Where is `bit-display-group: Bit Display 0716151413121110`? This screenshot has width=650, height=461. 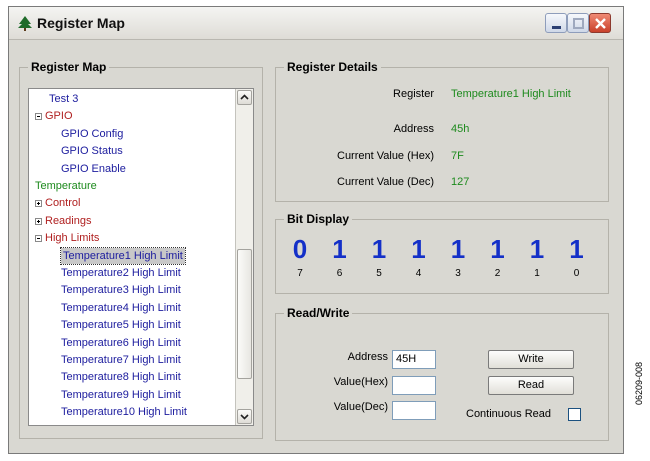
bit-display-group: Bit Display 0716151413121110 is located at coordinates (442, 253).